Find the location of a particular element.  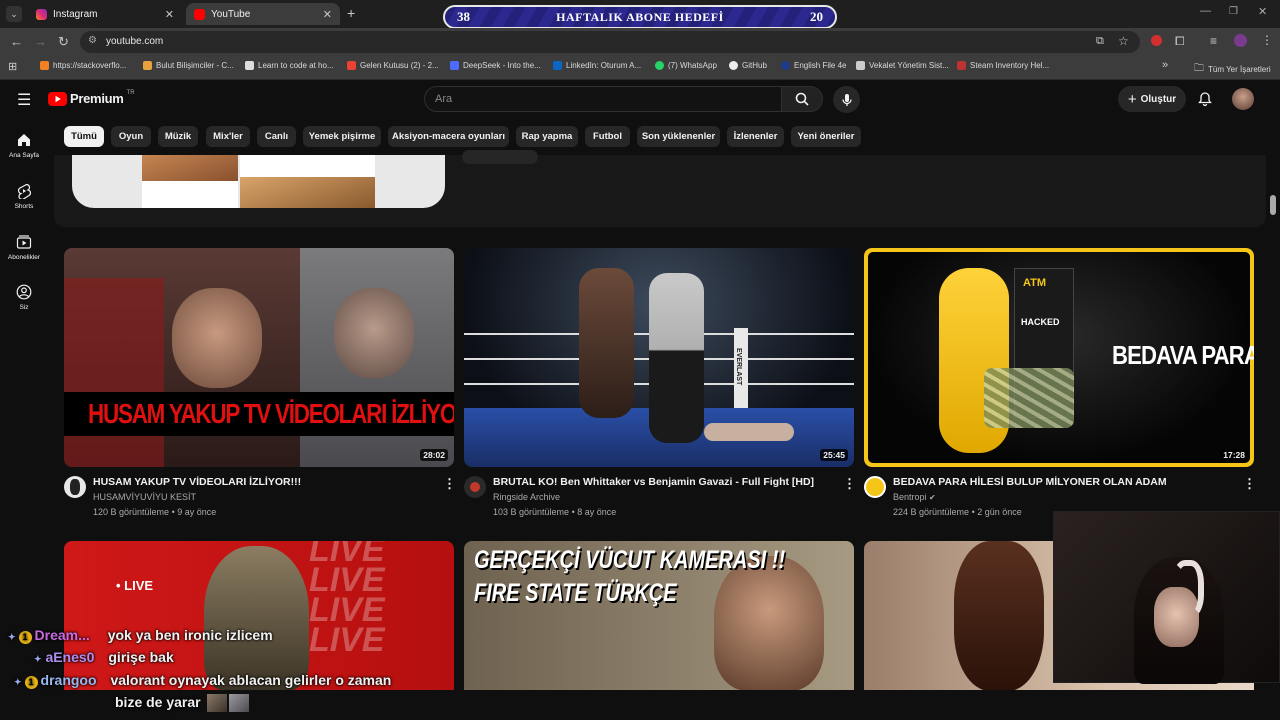

sidebar-item-home: Ana Sayfa is located at coordinates (24, 145).